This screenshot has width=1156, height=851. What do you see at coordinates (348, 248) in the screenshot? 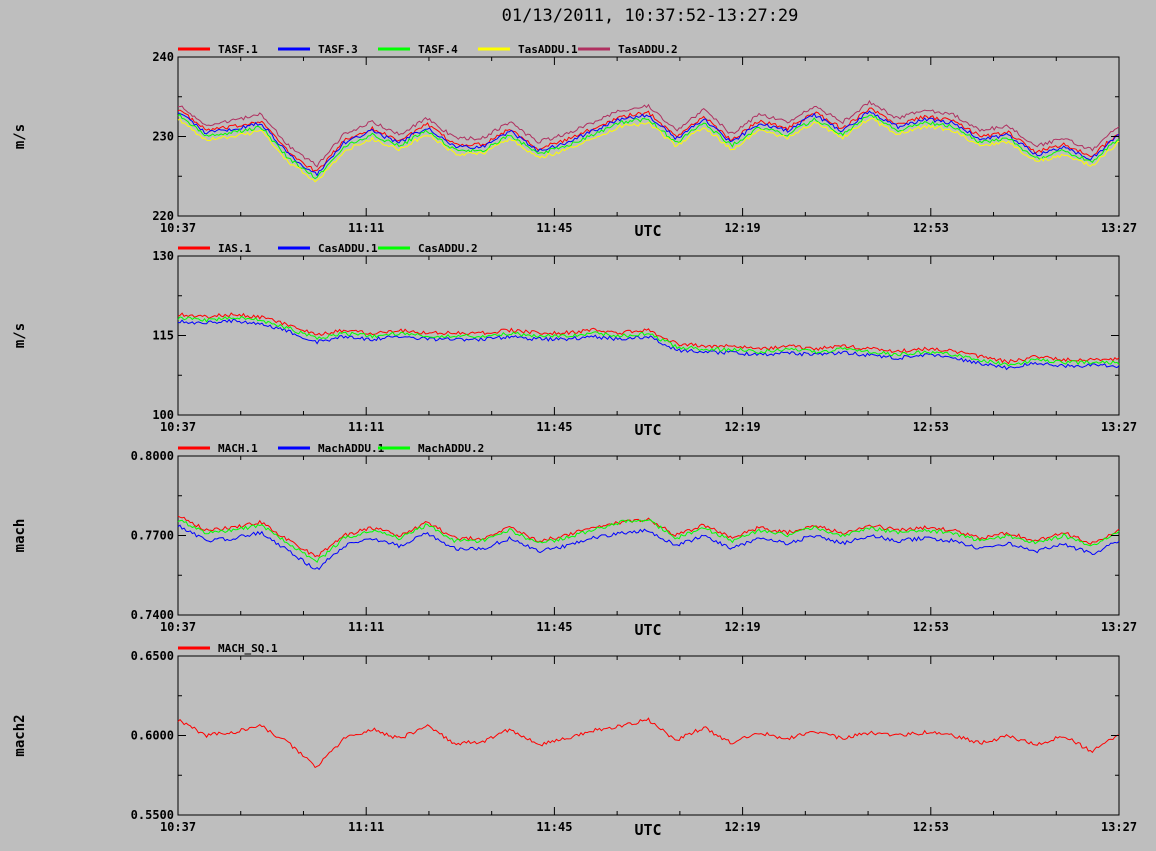
I see `legend-label: CasADDU.1` at bounding box center [348, 248].